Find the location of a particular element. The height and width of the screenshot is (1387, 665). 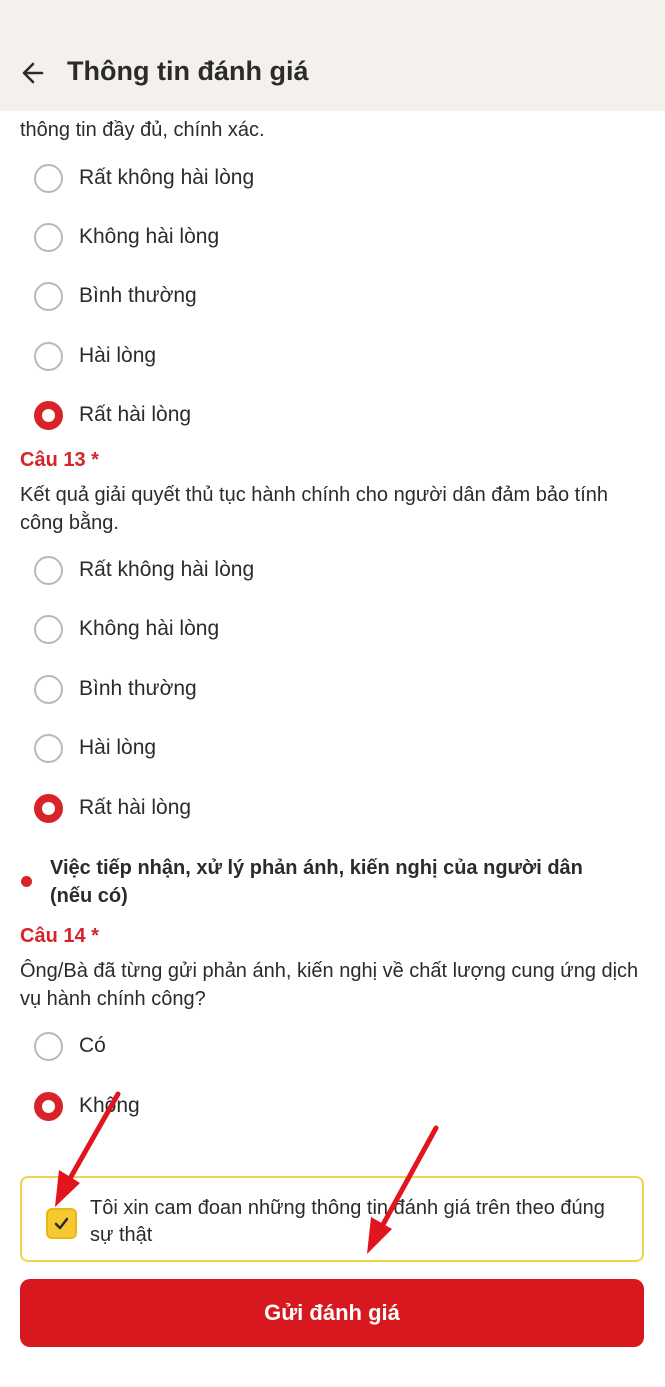

q13-option-4: Hài lòng is located at coordinates (234, 749).